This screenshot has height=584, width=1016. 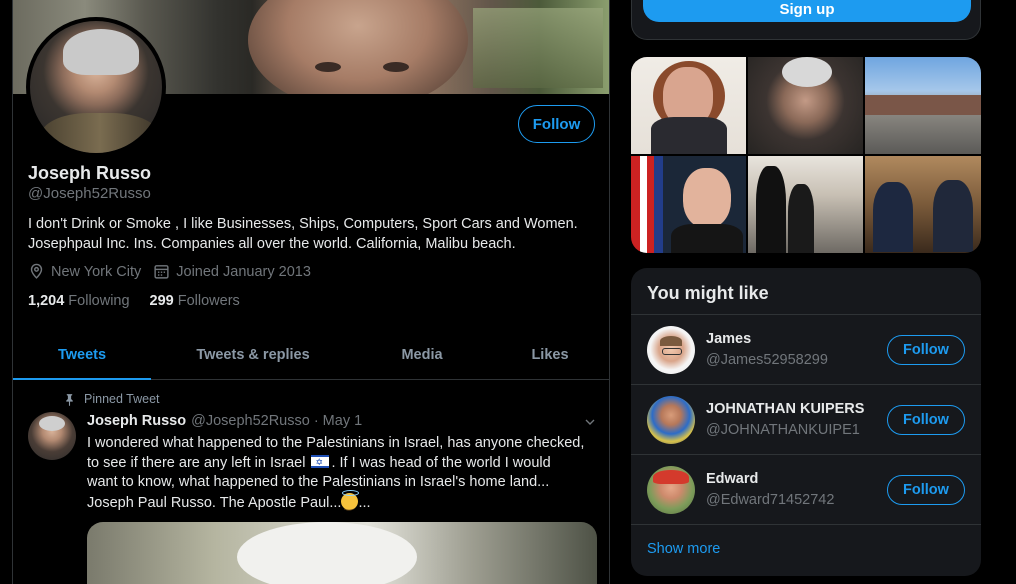 What do you see at coordinates (90, 173) in the screenshot?
I see `profile-name: Joseph Russo` at bounding box center [90, 173].